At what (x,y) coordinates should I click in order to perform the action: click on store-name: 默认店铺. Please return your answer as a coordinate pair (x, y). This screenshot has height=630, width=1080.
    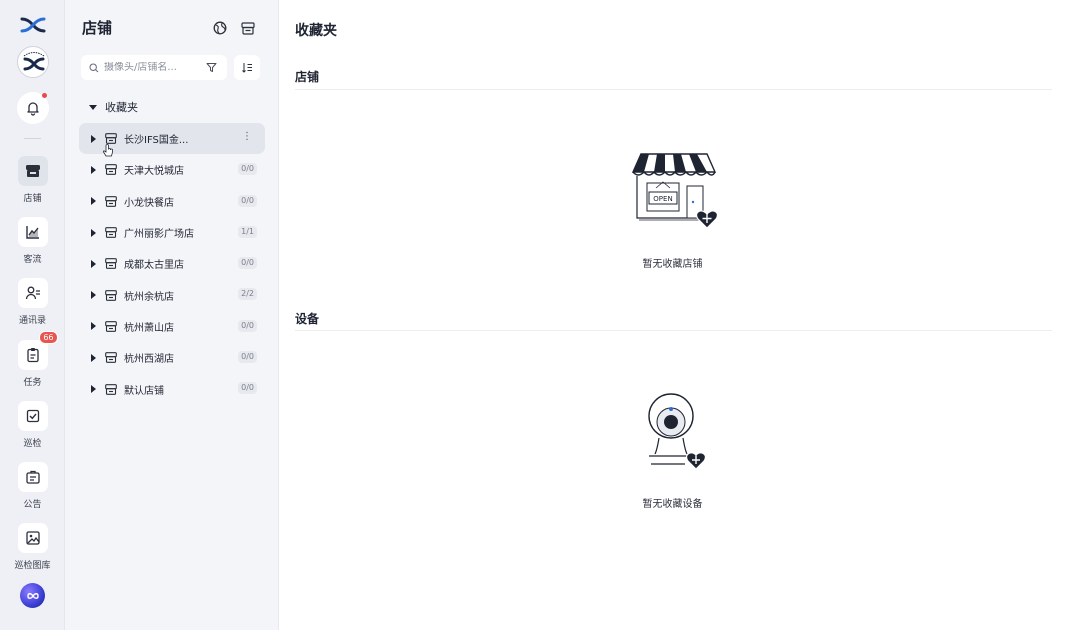
    Looking at the image, I should click on (144, 391).